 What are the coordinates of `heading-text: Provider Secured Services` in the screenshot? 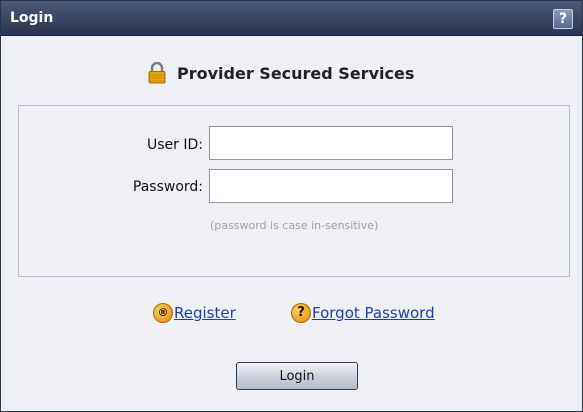 It's located at (296, 73).